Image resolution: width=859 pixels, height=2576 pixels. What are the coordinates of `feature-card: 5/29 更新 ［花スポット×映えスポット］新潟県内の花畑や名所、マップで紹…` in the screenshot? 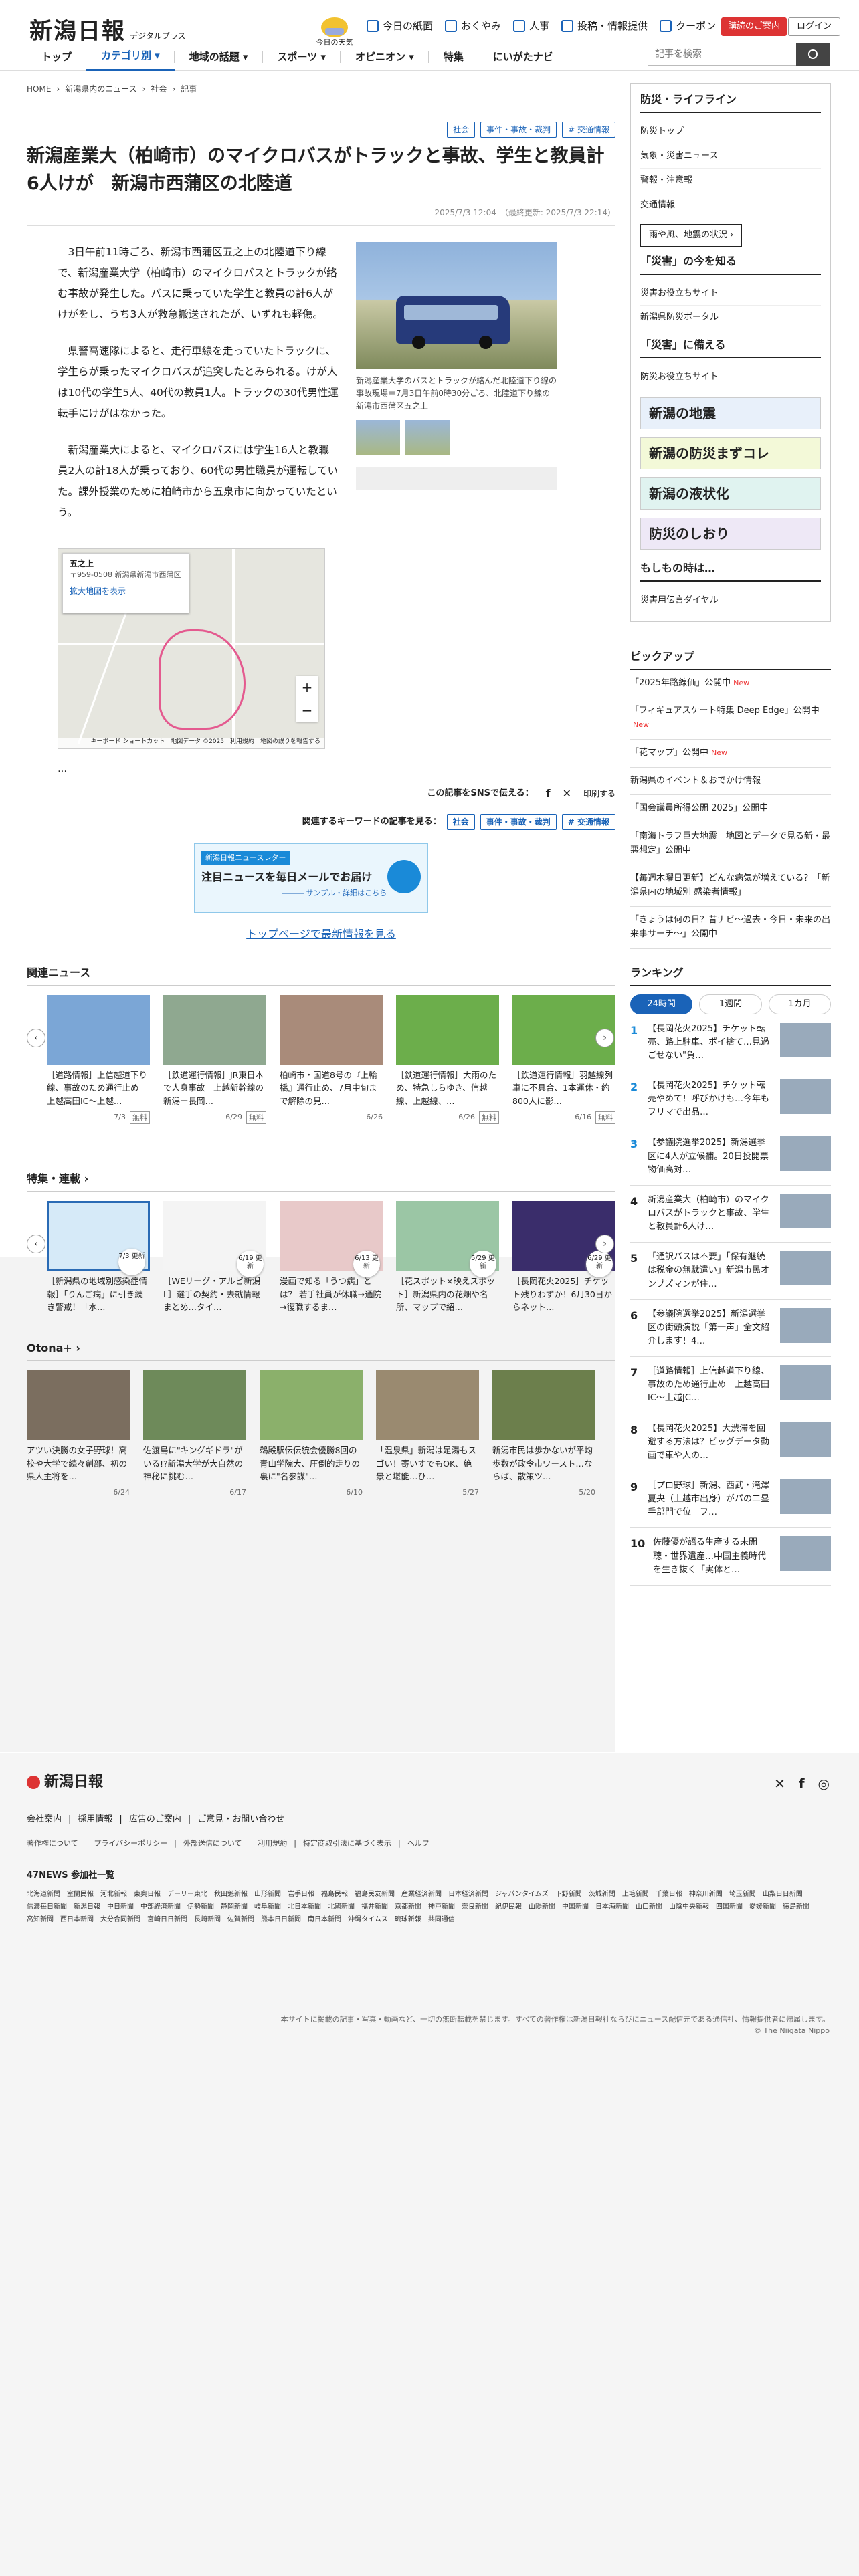 It's located at (448, 1257).